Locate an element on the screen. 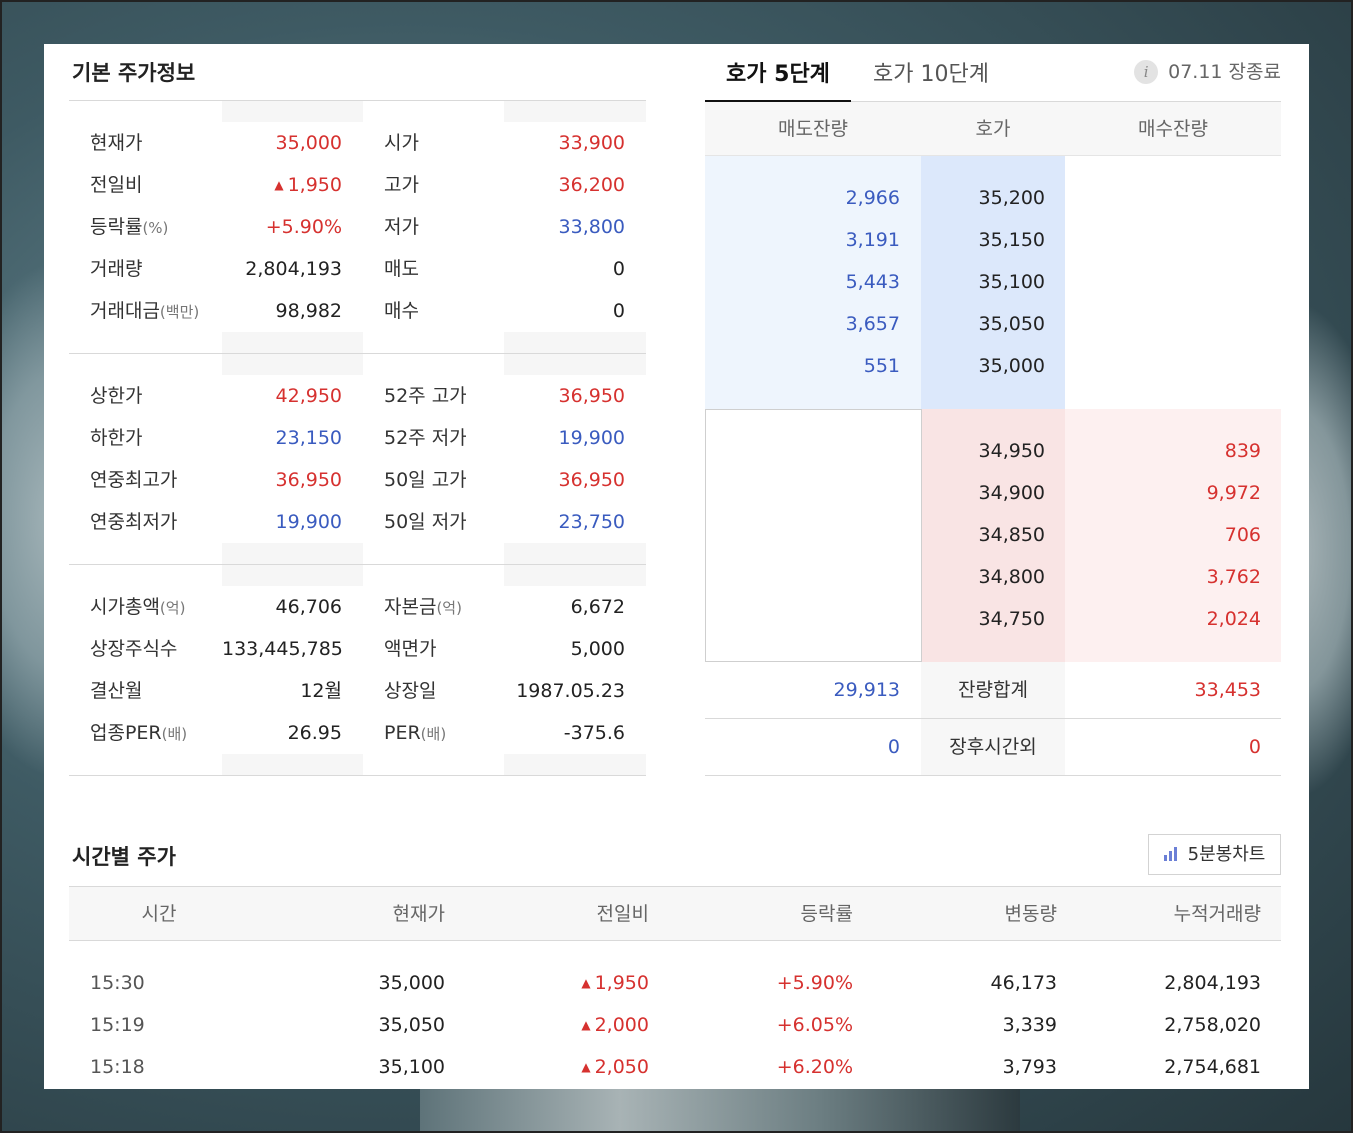 This screenshot has width=1353, height=1133. tab-orderbook-10: 호가 10단계 is located at coordinates (931, 72).